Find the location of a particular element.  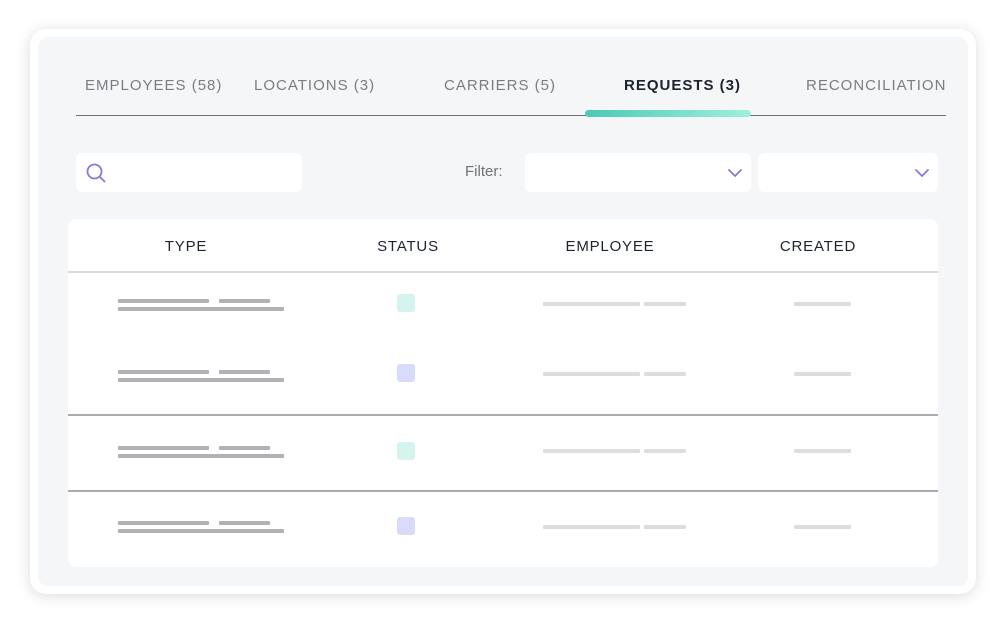

tab-locations: LOCATIONS (3) is located at coordinates (314, 85).